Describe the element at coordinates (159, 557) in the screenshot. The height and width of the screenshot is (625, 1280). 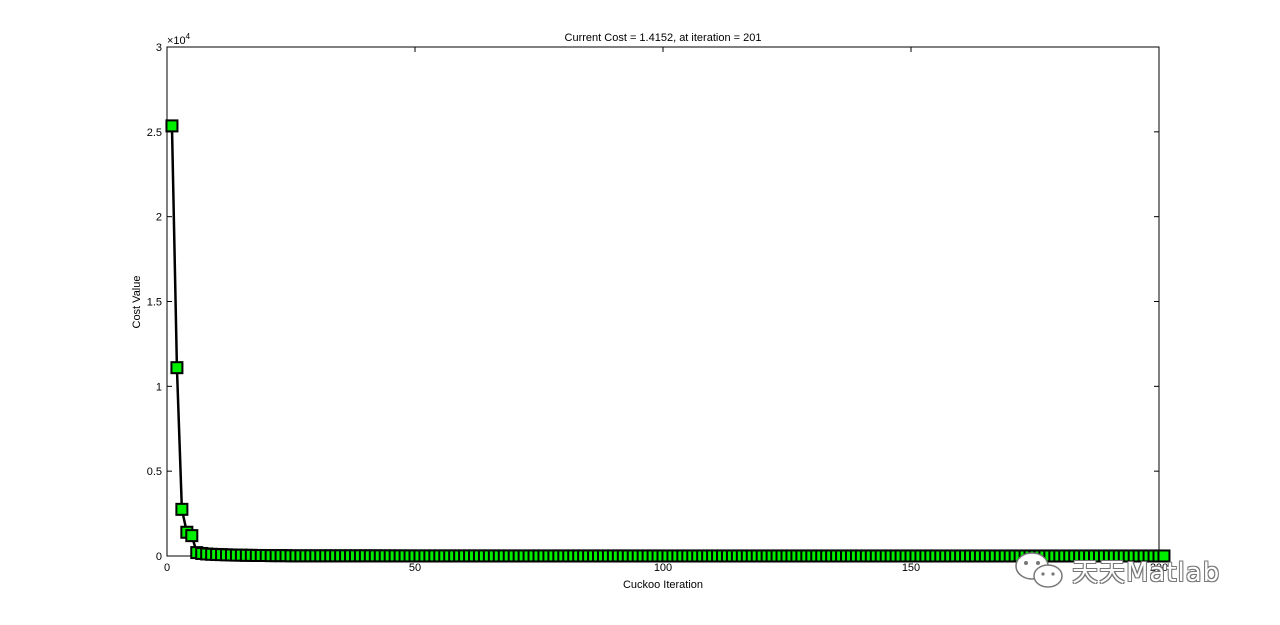
I see `y-tick-label: 0` at that location.